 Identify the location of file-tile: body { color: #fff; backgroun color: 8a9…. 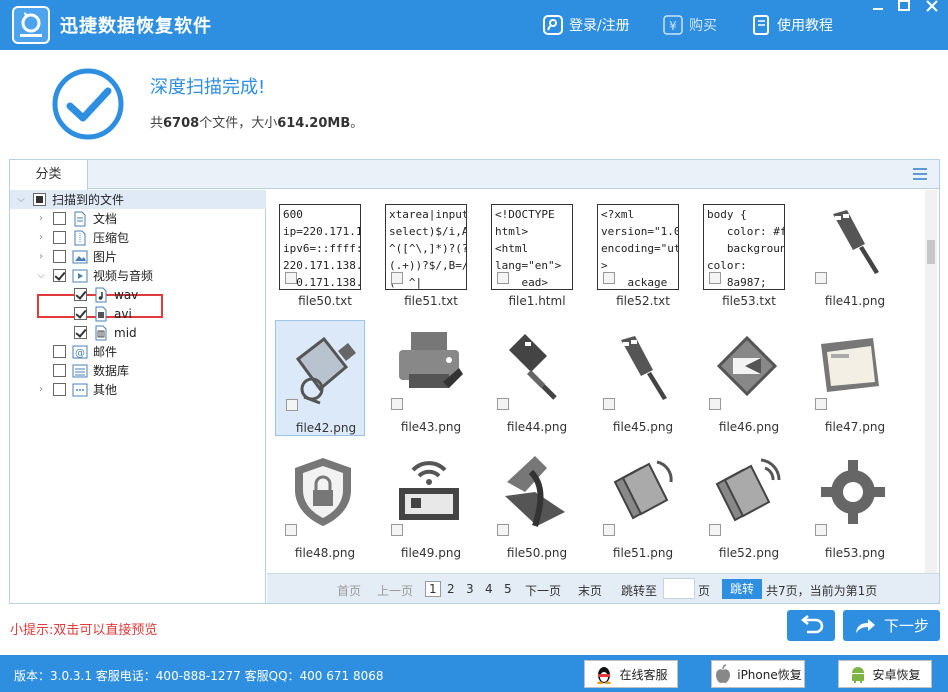
(744, 252).